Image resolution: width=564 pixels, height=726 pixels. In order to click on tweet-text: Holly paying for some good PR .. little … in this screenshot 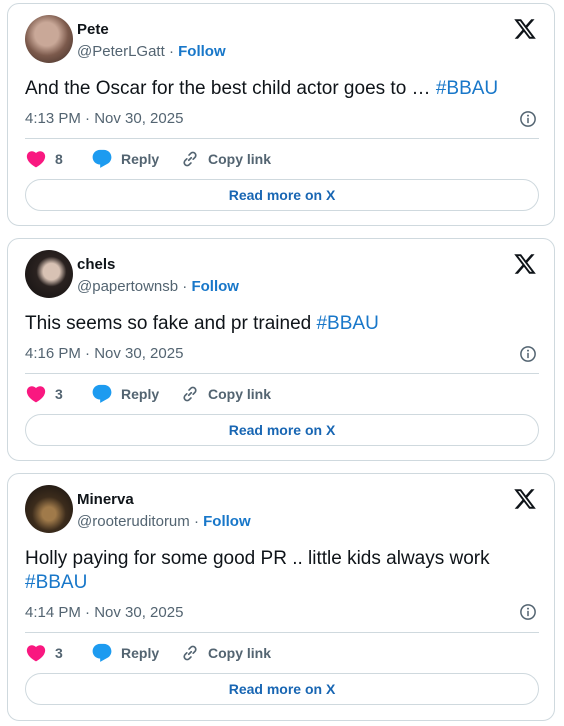, I will do `click(275, 571)`.